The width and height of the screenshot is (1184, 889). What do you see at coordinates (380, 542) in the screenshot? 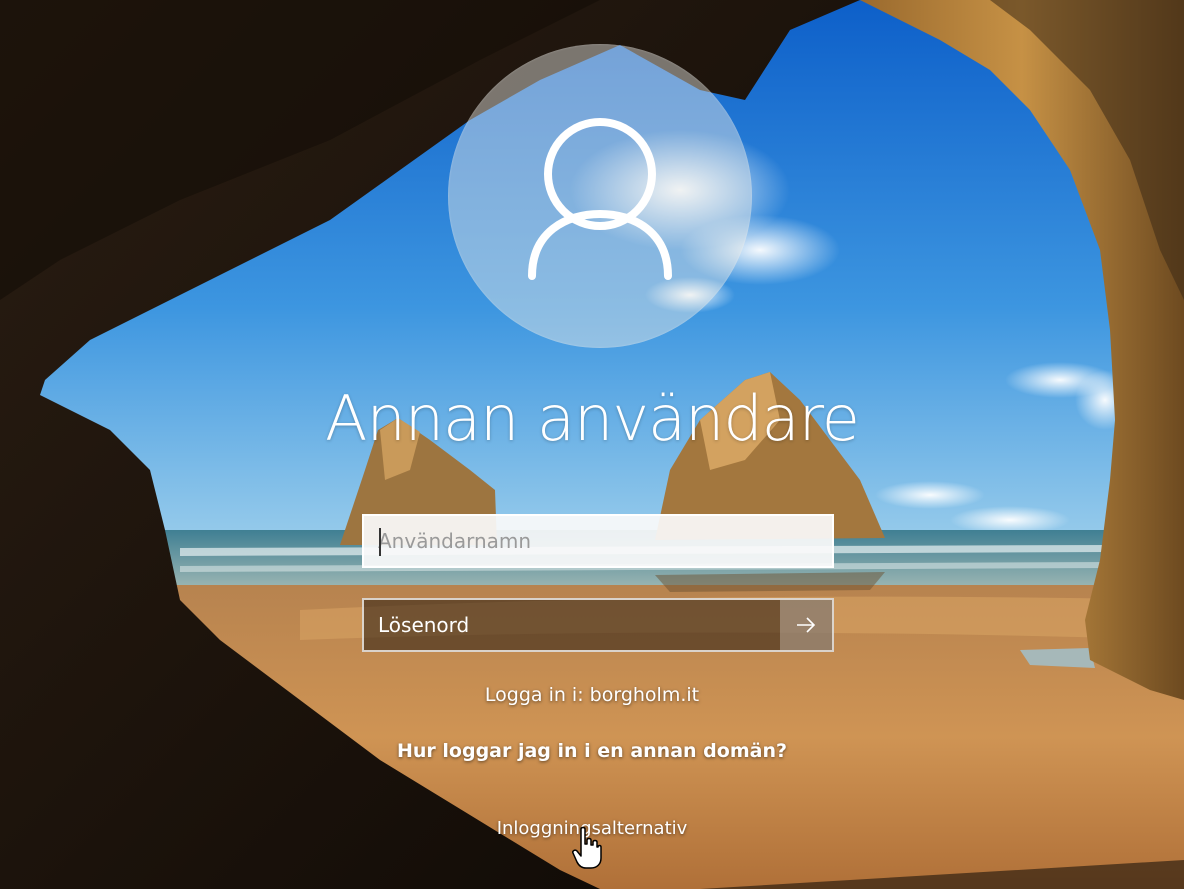
I see `text-caret` at bounding box center [380, 542].